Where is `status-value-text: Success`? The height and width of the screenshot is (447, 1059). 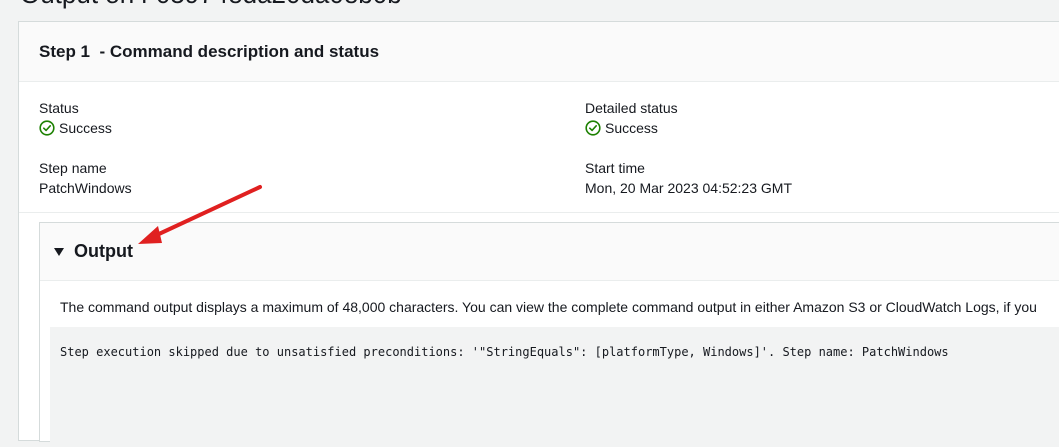 status-value-text: Success is located at coordinates (85, 128).